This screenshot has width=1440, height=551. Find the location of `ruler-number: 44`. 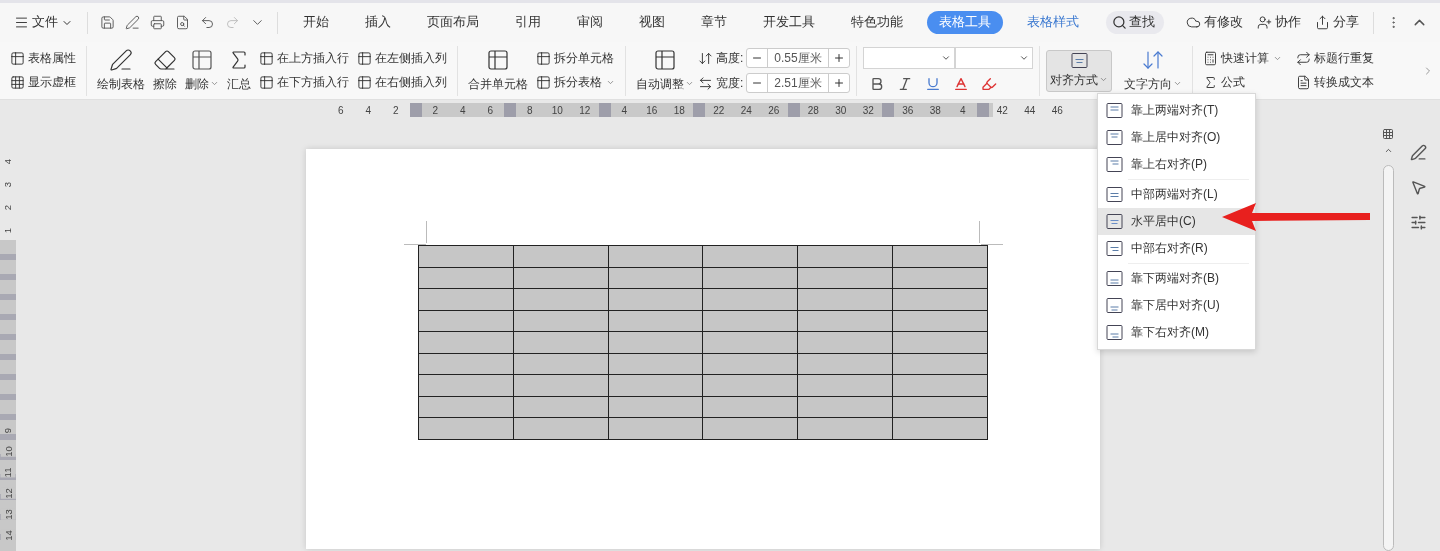

ruler-number: 44 is located at coordinates (1030, 110).